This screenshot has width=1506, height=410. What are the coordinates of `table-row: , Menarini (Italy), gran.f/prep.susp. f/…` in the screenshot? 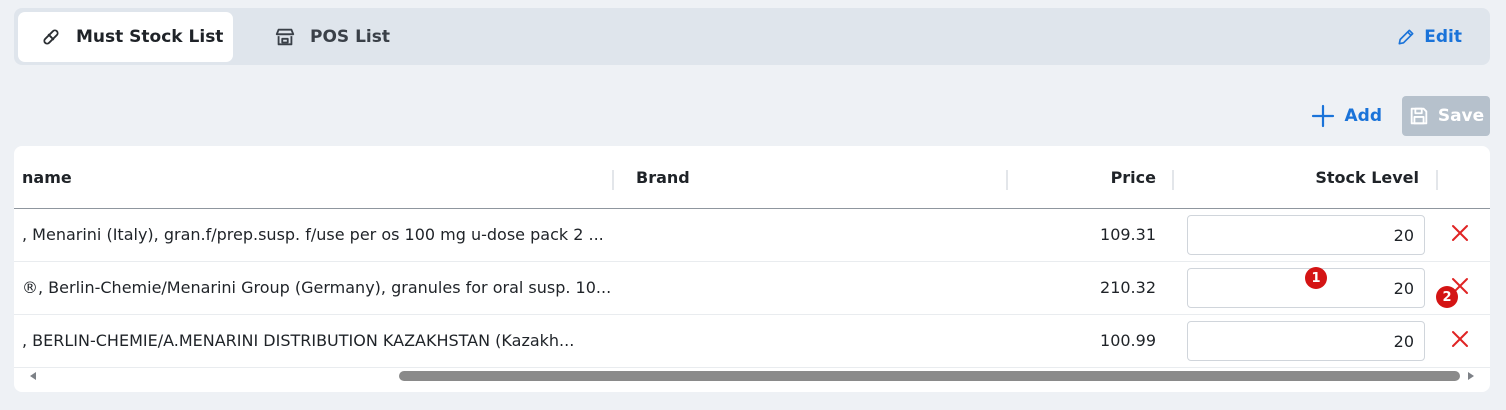 It's located at (752, 235).